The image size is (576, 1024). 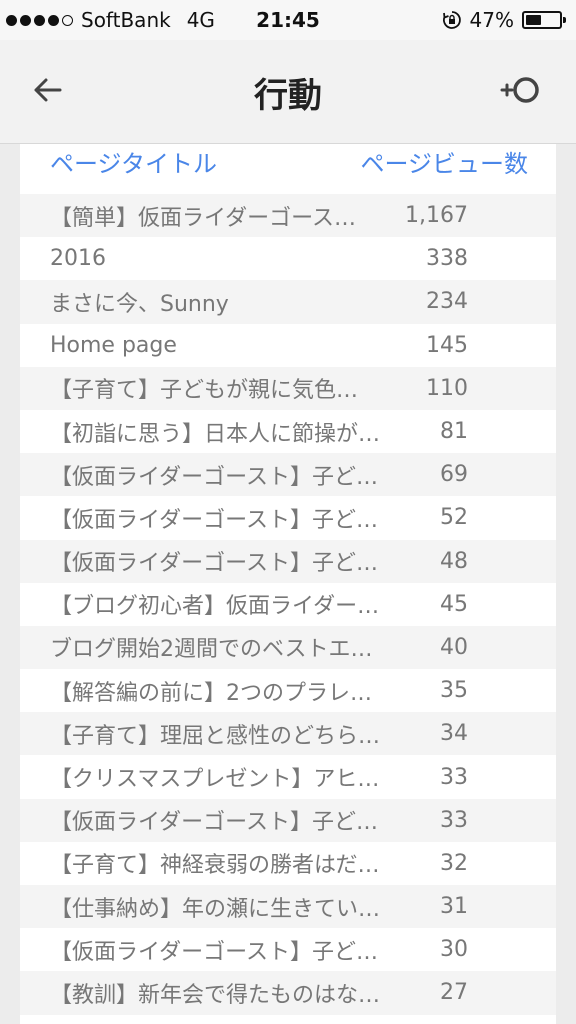 I want to click on row-page-views: 81, so click(x=454, y=432).